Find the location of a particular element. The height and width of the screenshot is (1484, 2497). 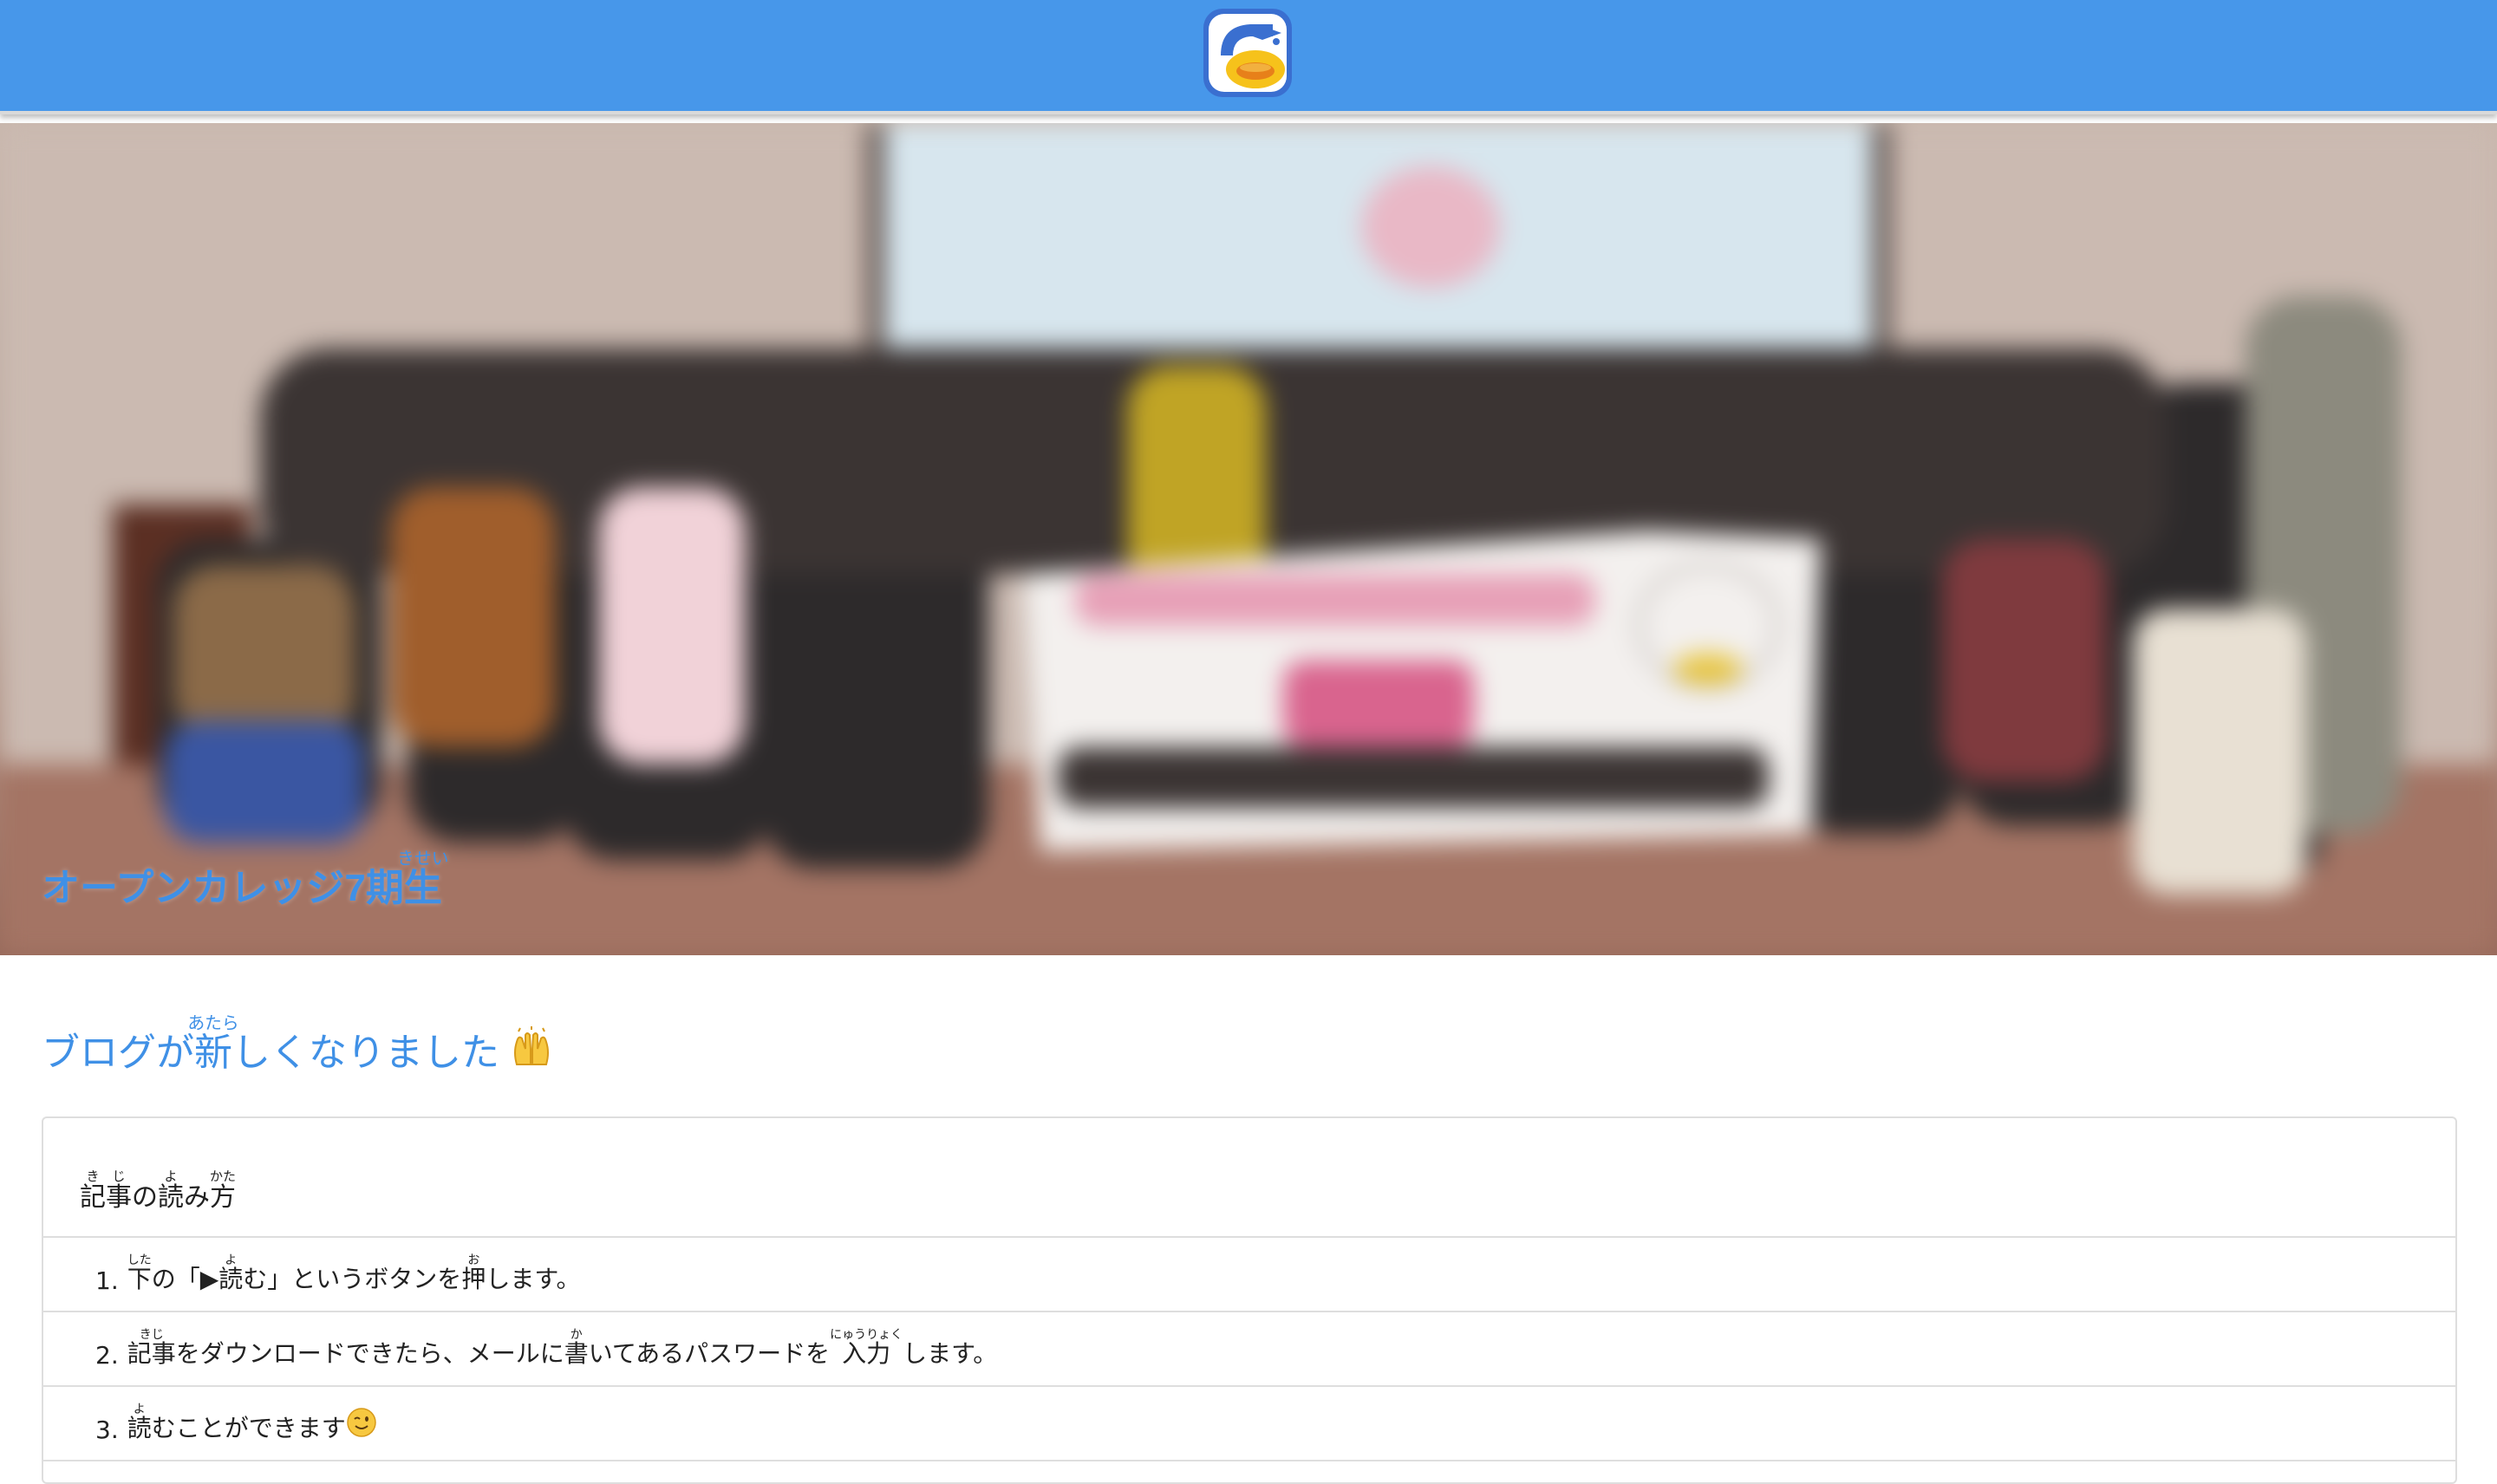

instructions-heading: 記き 事じの読よみ方かた is located at coordinates (1249, 1178).